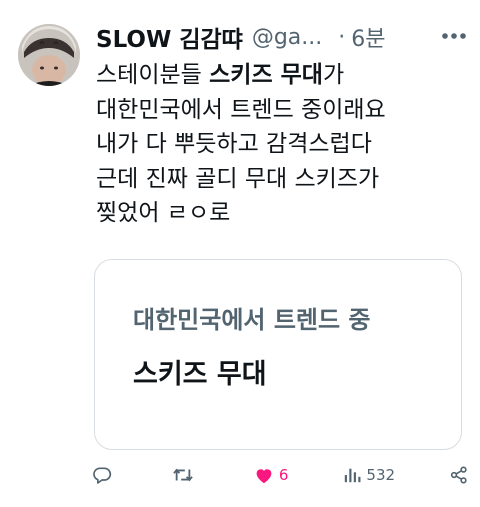 This screenshot has height=507, width=480. What do you see at coordinates (234, 144) in the screenshot?
I see `tweet-text-line: 내가 다 뿌듯하고 감격스럽다` at bounding box center [234, 144].